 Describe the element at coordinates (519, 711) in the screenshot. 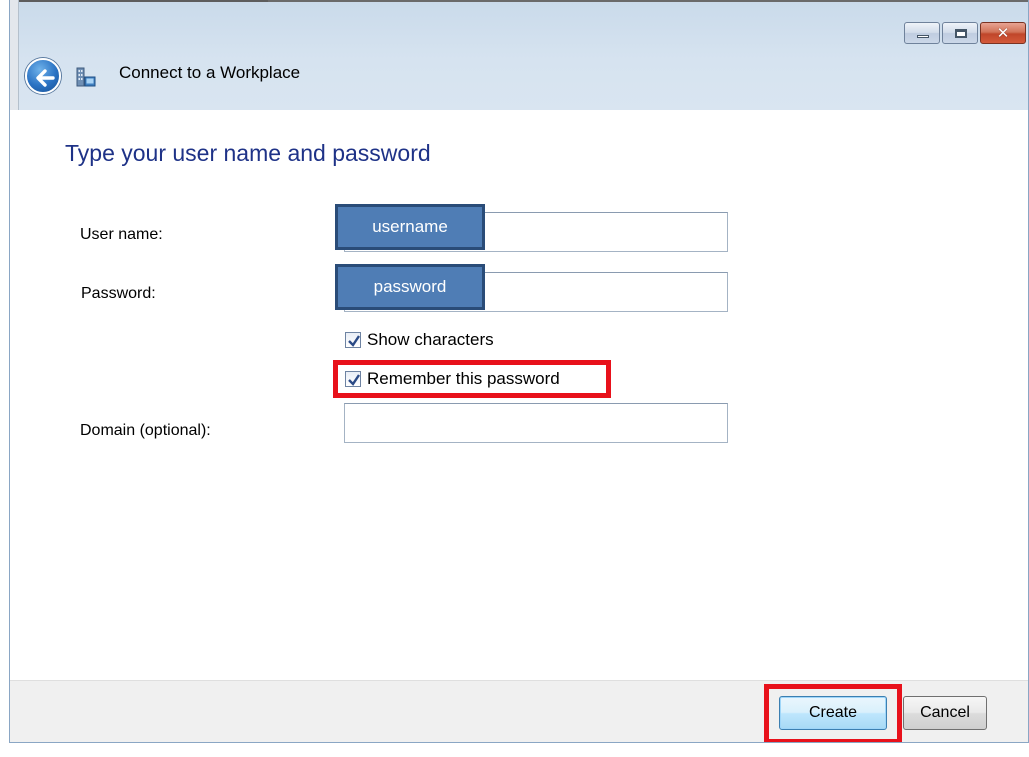

I see `dialog-footer: Create Cancel` at that location.